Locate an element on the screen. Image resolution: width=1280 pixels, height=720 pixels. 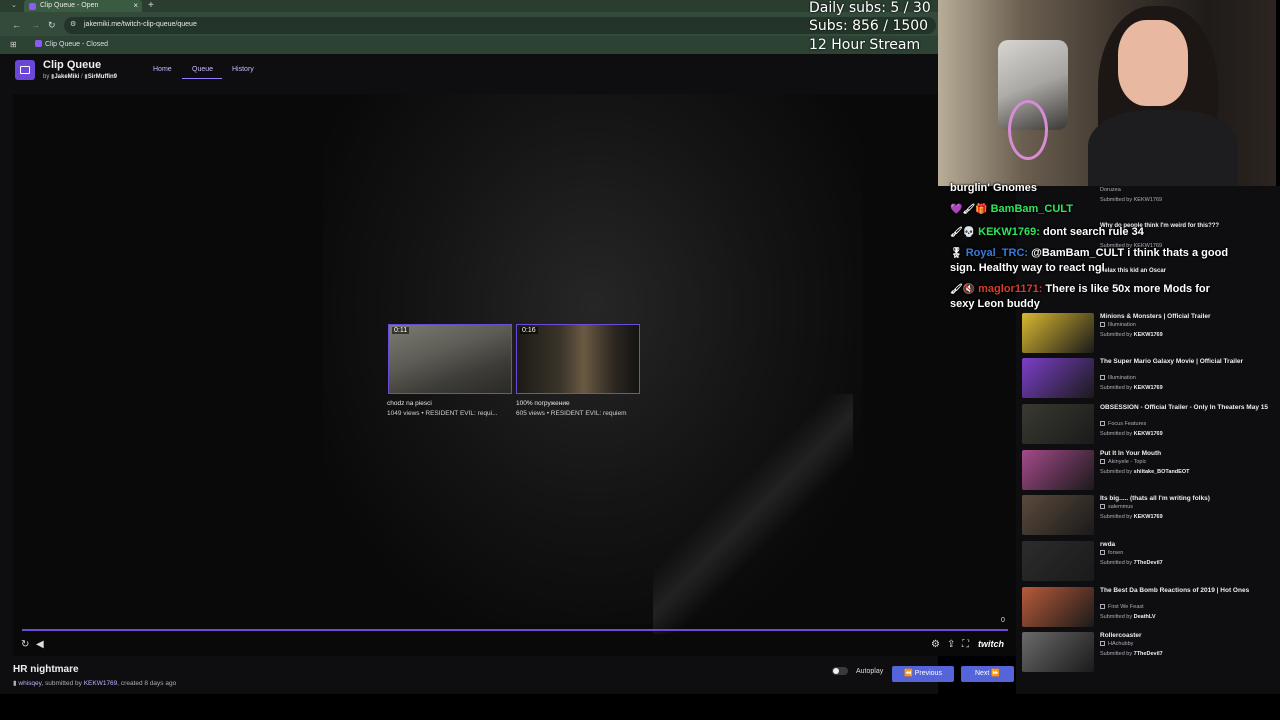
app-logo-icon is located at coordinates (25, 70).